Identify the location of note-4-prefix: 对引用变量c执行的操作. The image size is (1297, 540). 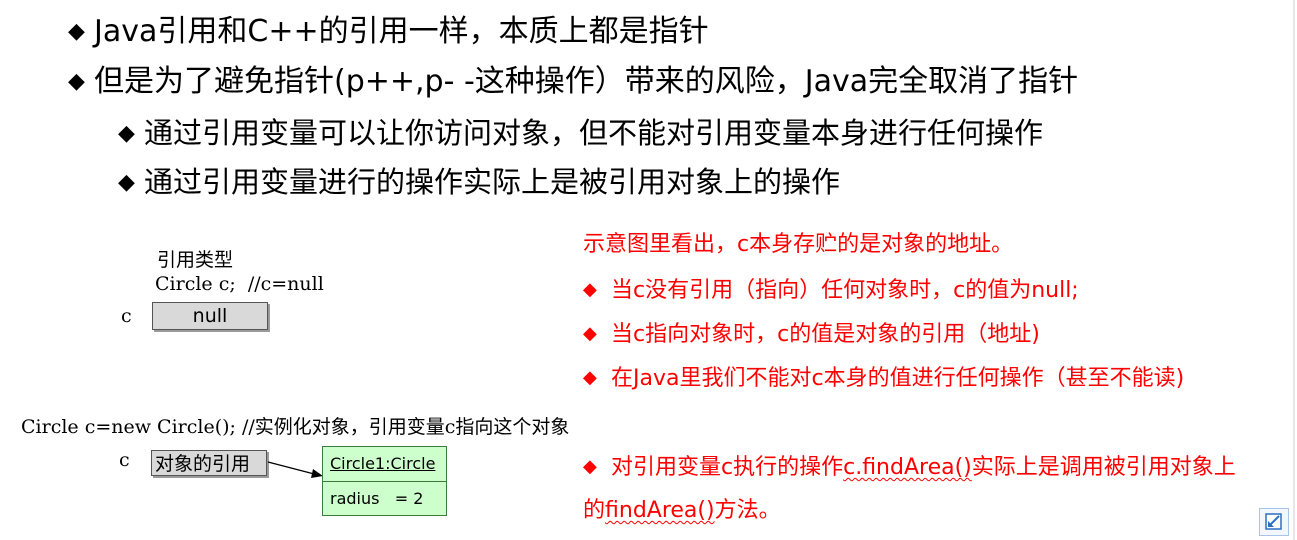
(727, 467).